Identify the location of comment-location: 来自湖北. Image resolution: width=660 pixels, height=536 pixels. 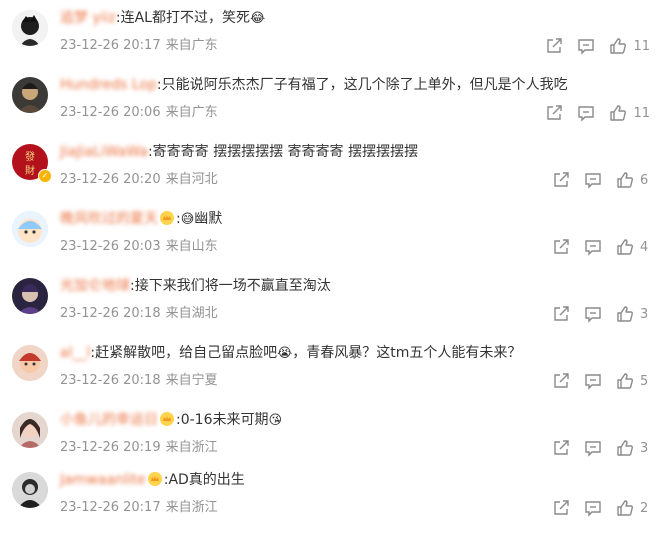
(191, 313).